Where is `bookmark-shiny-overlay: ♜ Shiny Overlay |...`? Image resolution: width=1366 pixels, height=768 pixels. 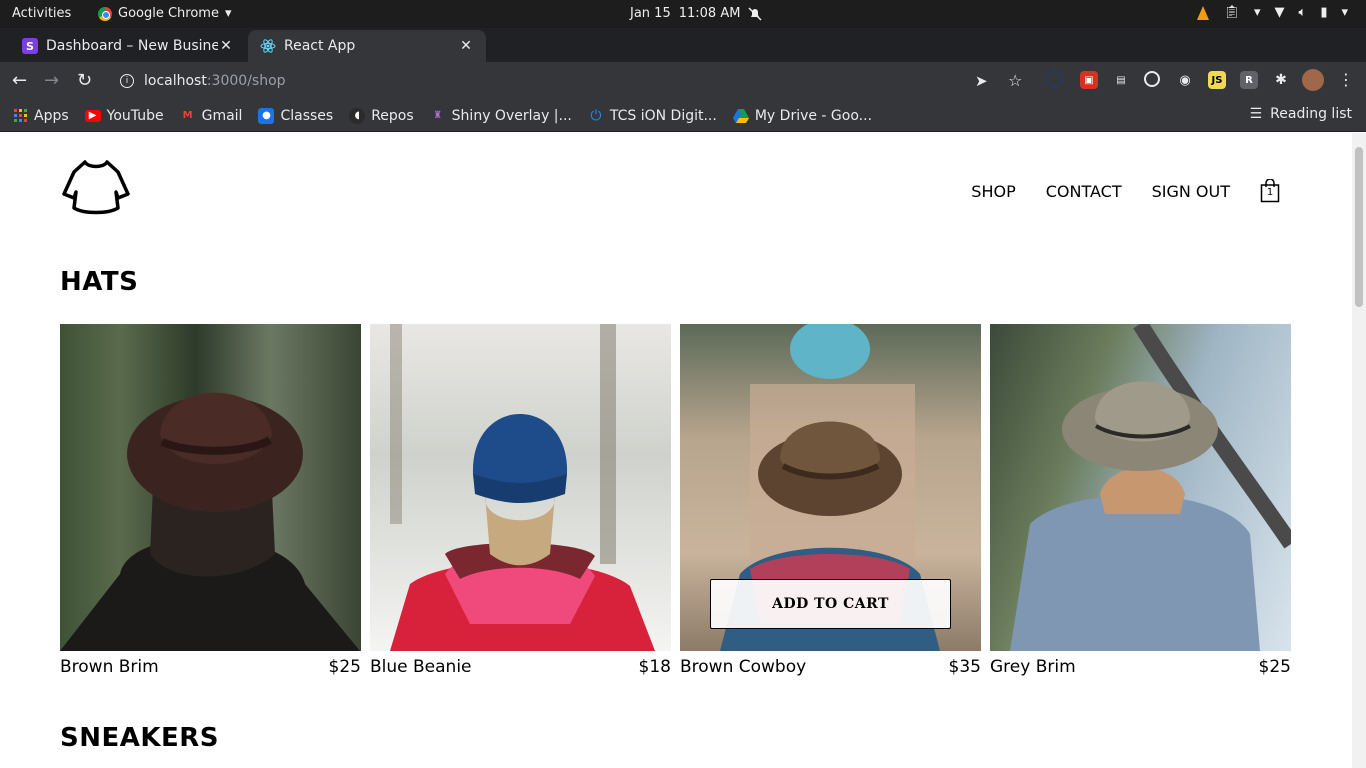 bookmark-shiny-overlay: ♜ Shiny Overlay |... is located at coordinates (501, 116).